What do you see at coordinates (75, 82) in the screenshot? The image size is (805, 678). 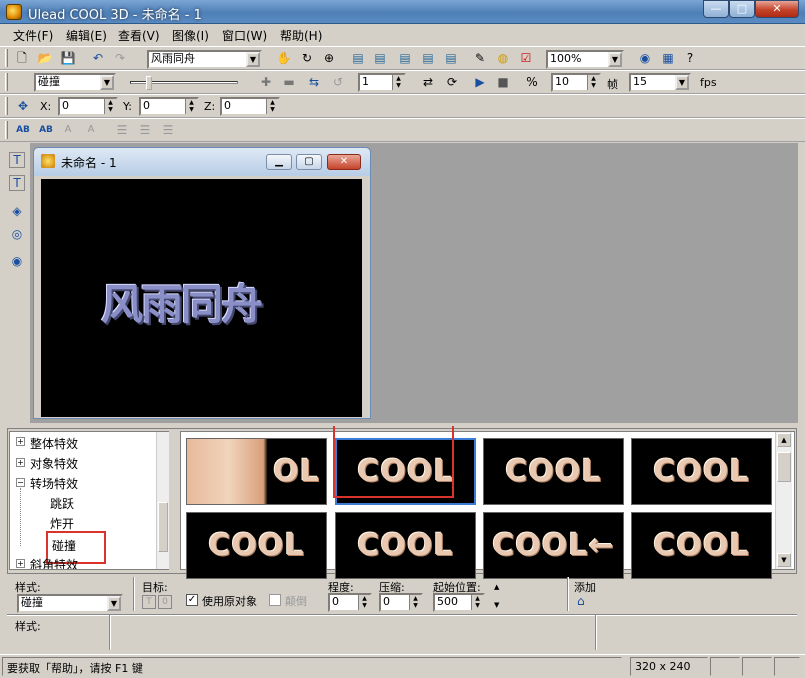 I see `effect-select: 碰撞 ▼` at bounding box center [75, 82].